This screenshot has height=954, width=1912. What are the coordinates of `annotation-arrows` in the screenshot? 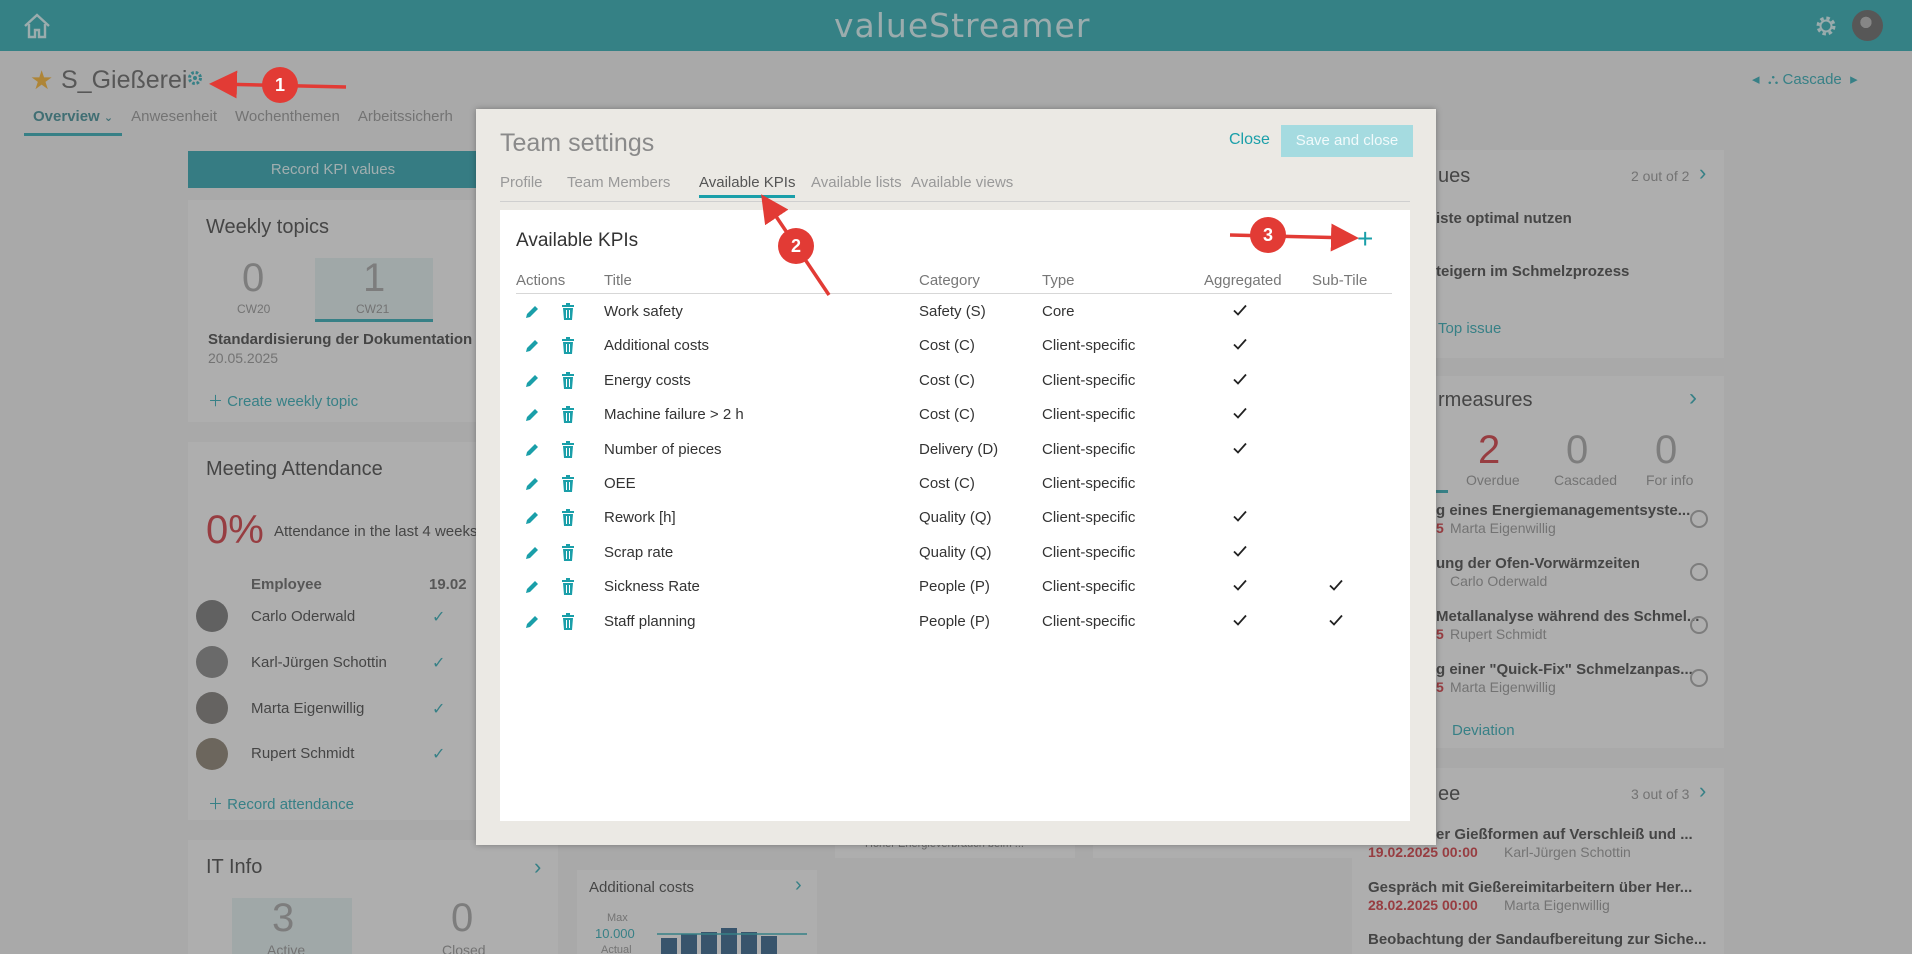 It's located at (784, 183).